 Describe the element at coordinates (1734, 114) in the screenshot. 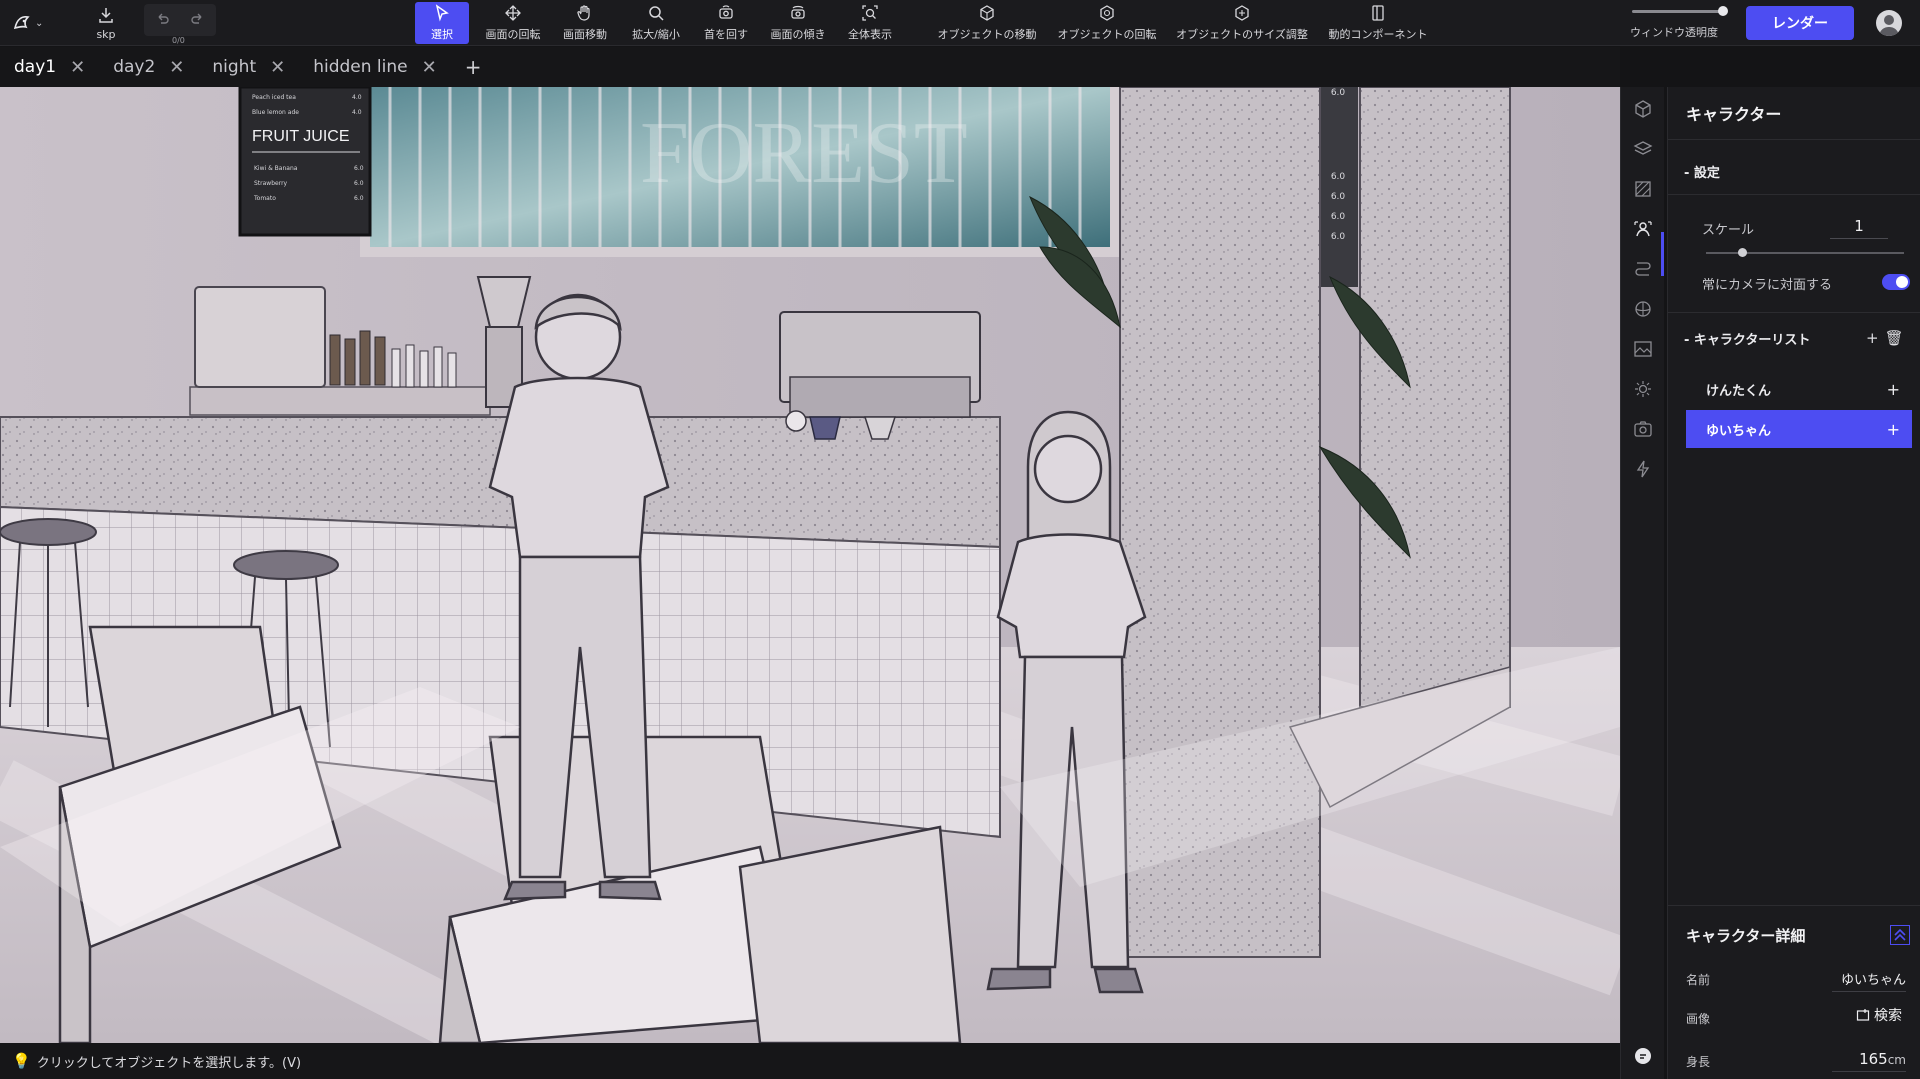

I see `panel-title: キャラクター` at that location.